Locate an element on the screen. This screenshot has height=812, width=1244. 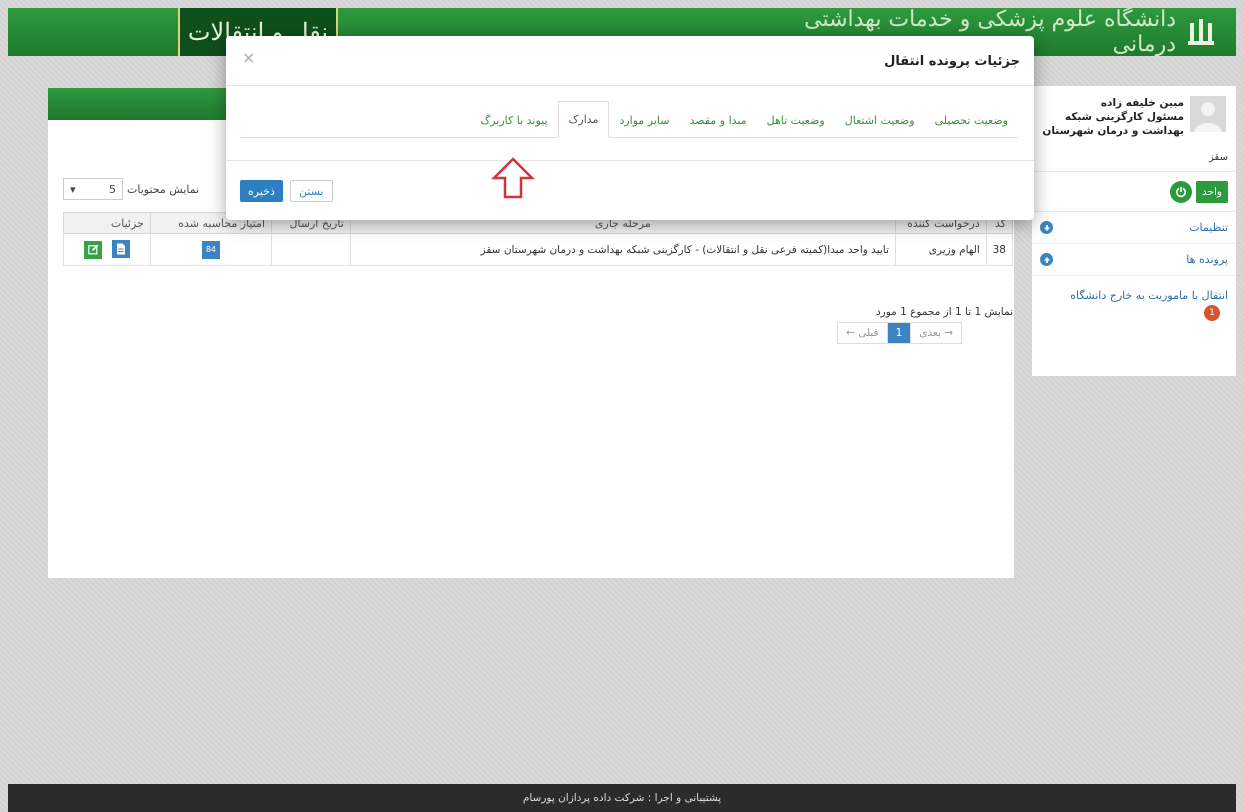
sidebar-link-label: انتقال با ماموریت به خارج دانشگاه is located at coordinates (1149, 295).